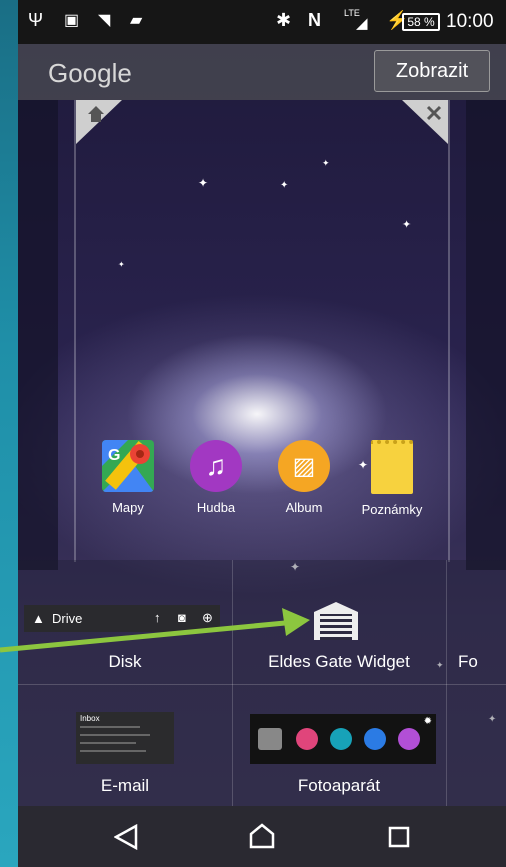 This screenshot has height=867, width=506. I want to click on app-label: Mapy, so click(128, 507).